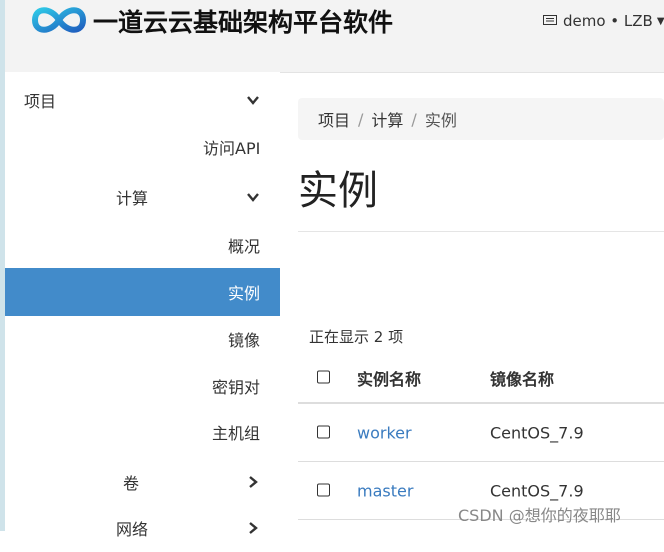 This screenshot has height=552, width=664. What do you see at coordinates (142, 147) in the screenshot?
I see `sidebar-item-access-api: 访问API` at bounding box center [142, 147].